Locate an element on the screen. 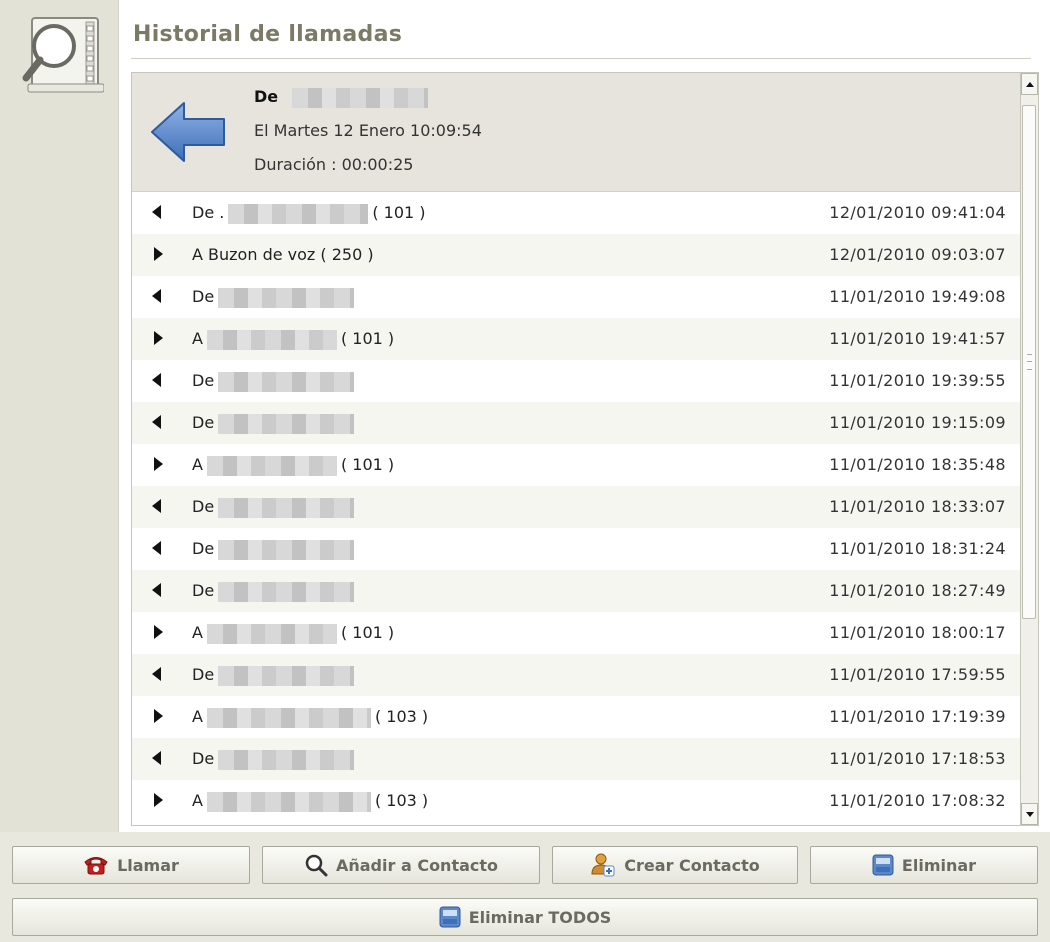  call-row: A ( 101 ) 11/01/2010 18:35:48 is located at coordinates (576, 465).